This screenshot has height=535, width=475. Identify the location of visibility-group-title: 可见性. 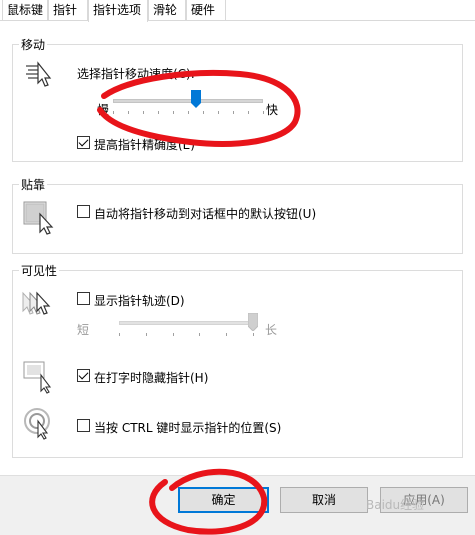
(39, 270).